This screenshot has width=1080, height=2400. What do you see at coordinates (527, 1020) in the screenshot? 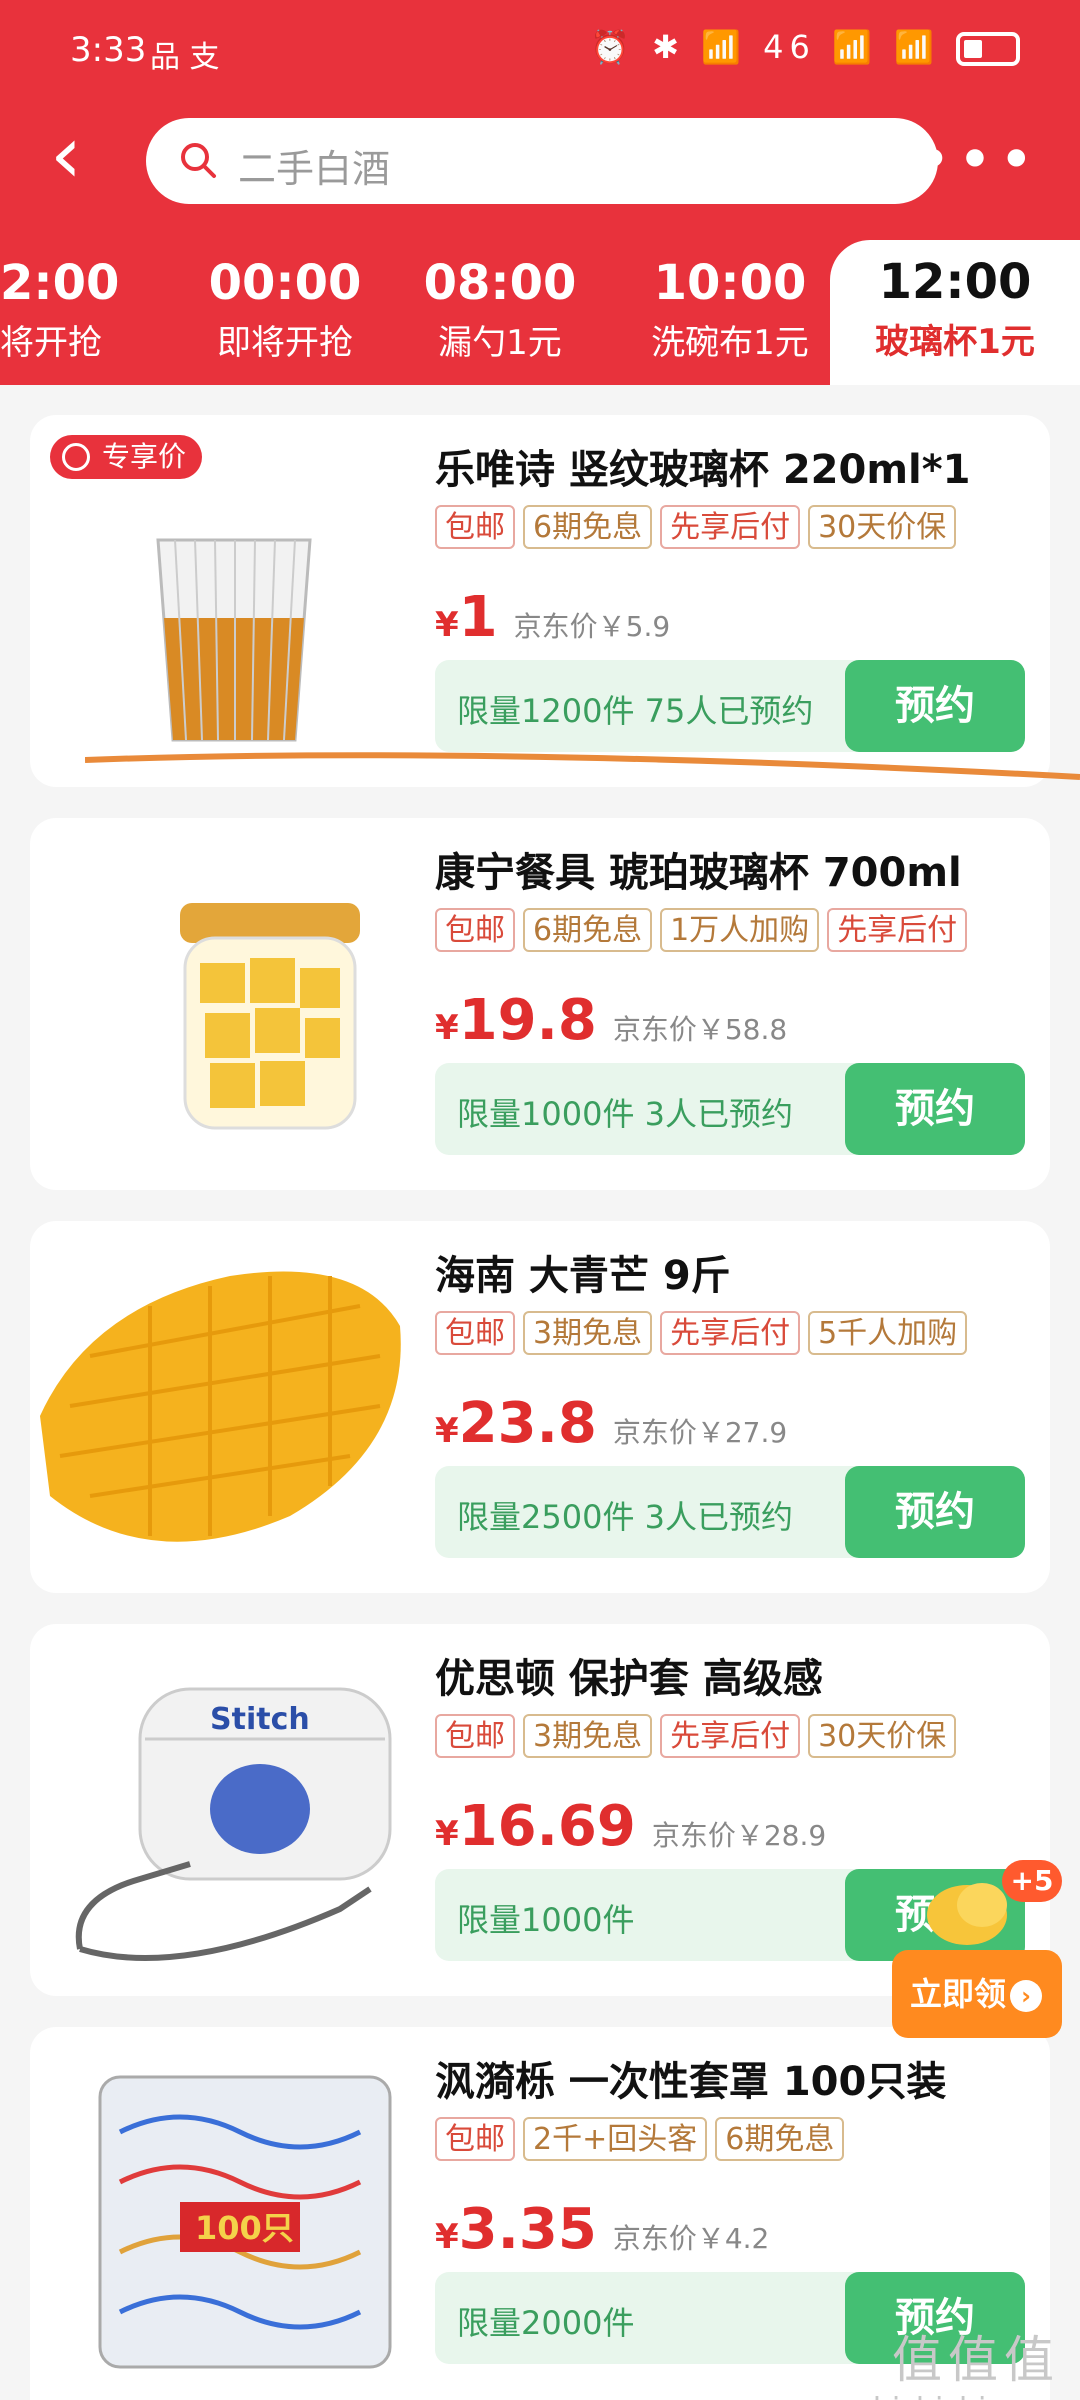
I see `price-value: 19.8` at bounding box center [527, 1020].